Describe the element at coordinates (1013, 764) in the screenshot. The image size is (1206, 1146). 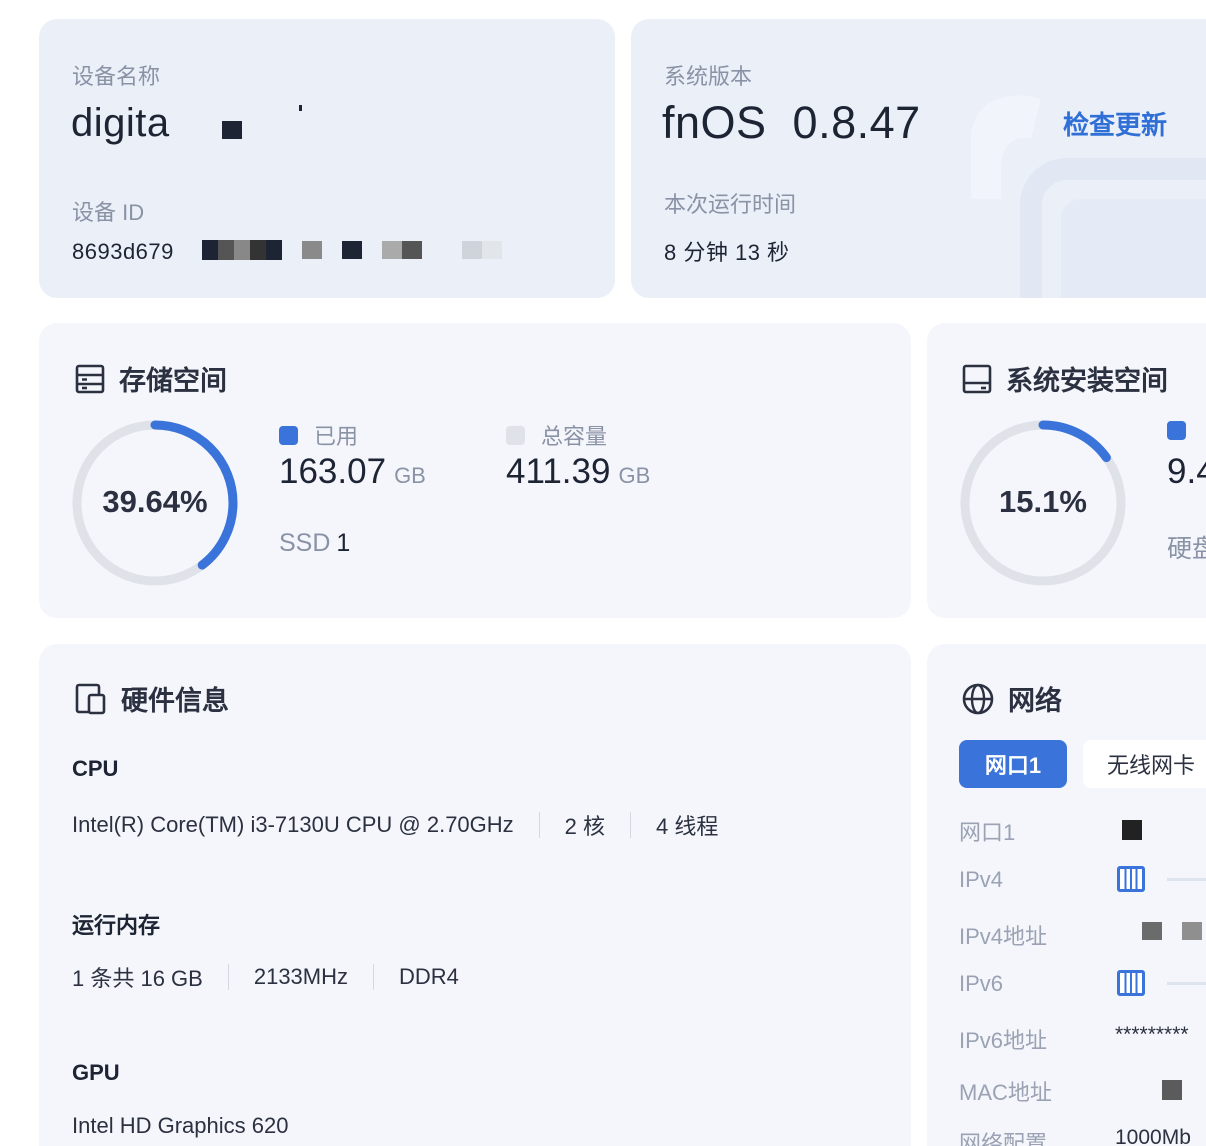
I see `tab-port1: 网口1` at that location.